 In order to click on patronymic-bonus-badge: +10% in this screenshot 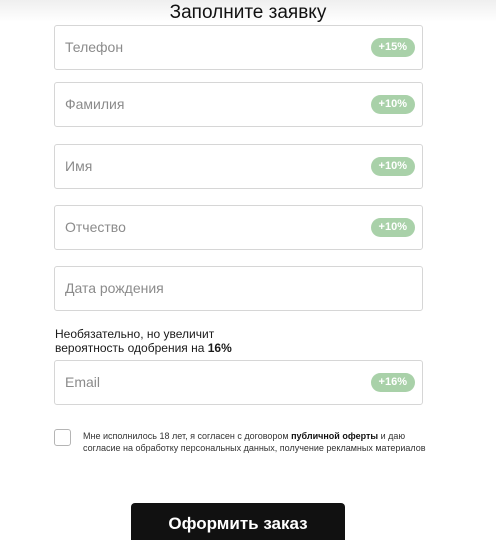, I will do `click(392, 227)`.